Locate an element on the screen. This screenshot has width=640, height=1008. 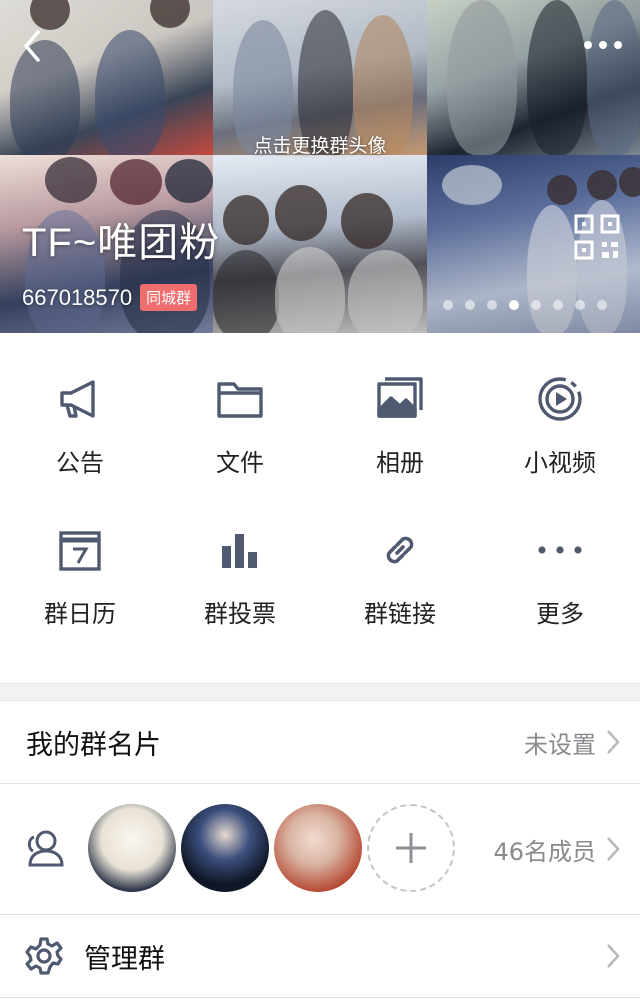
my-group-card-title: 我的群名片 is located at coordinates (93, 745).